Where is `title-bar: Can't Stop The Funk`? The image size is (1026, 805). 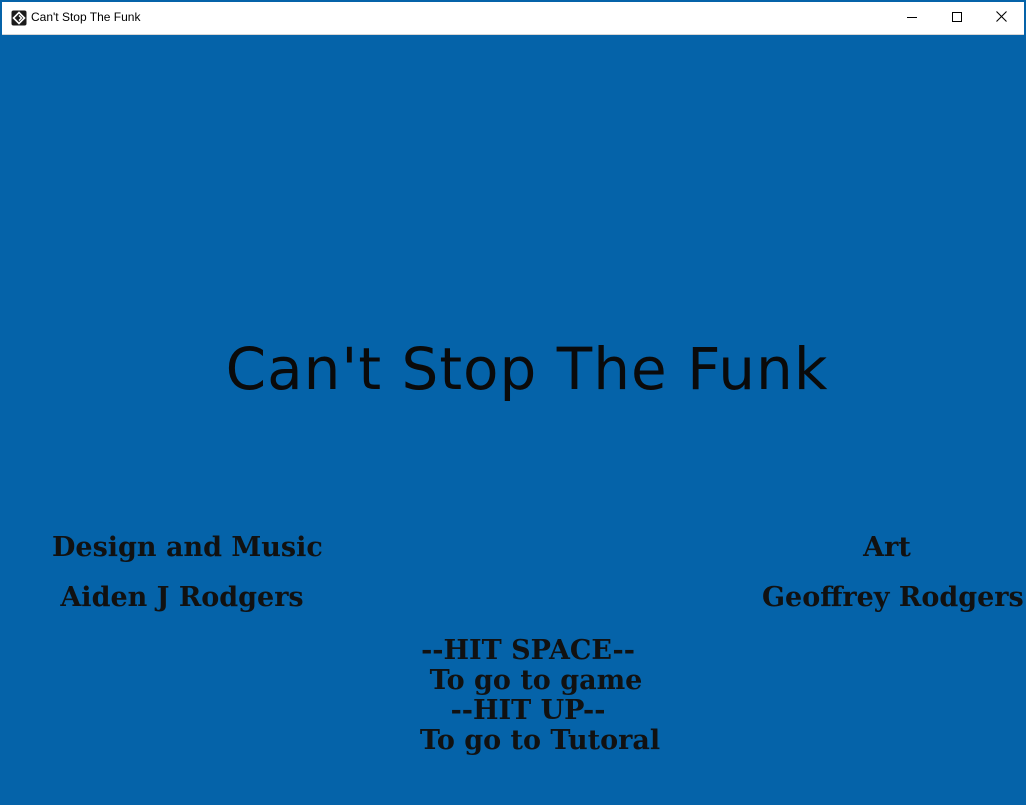 title-bar: Can't Stop The Funk is located at coordinates (513, 18).